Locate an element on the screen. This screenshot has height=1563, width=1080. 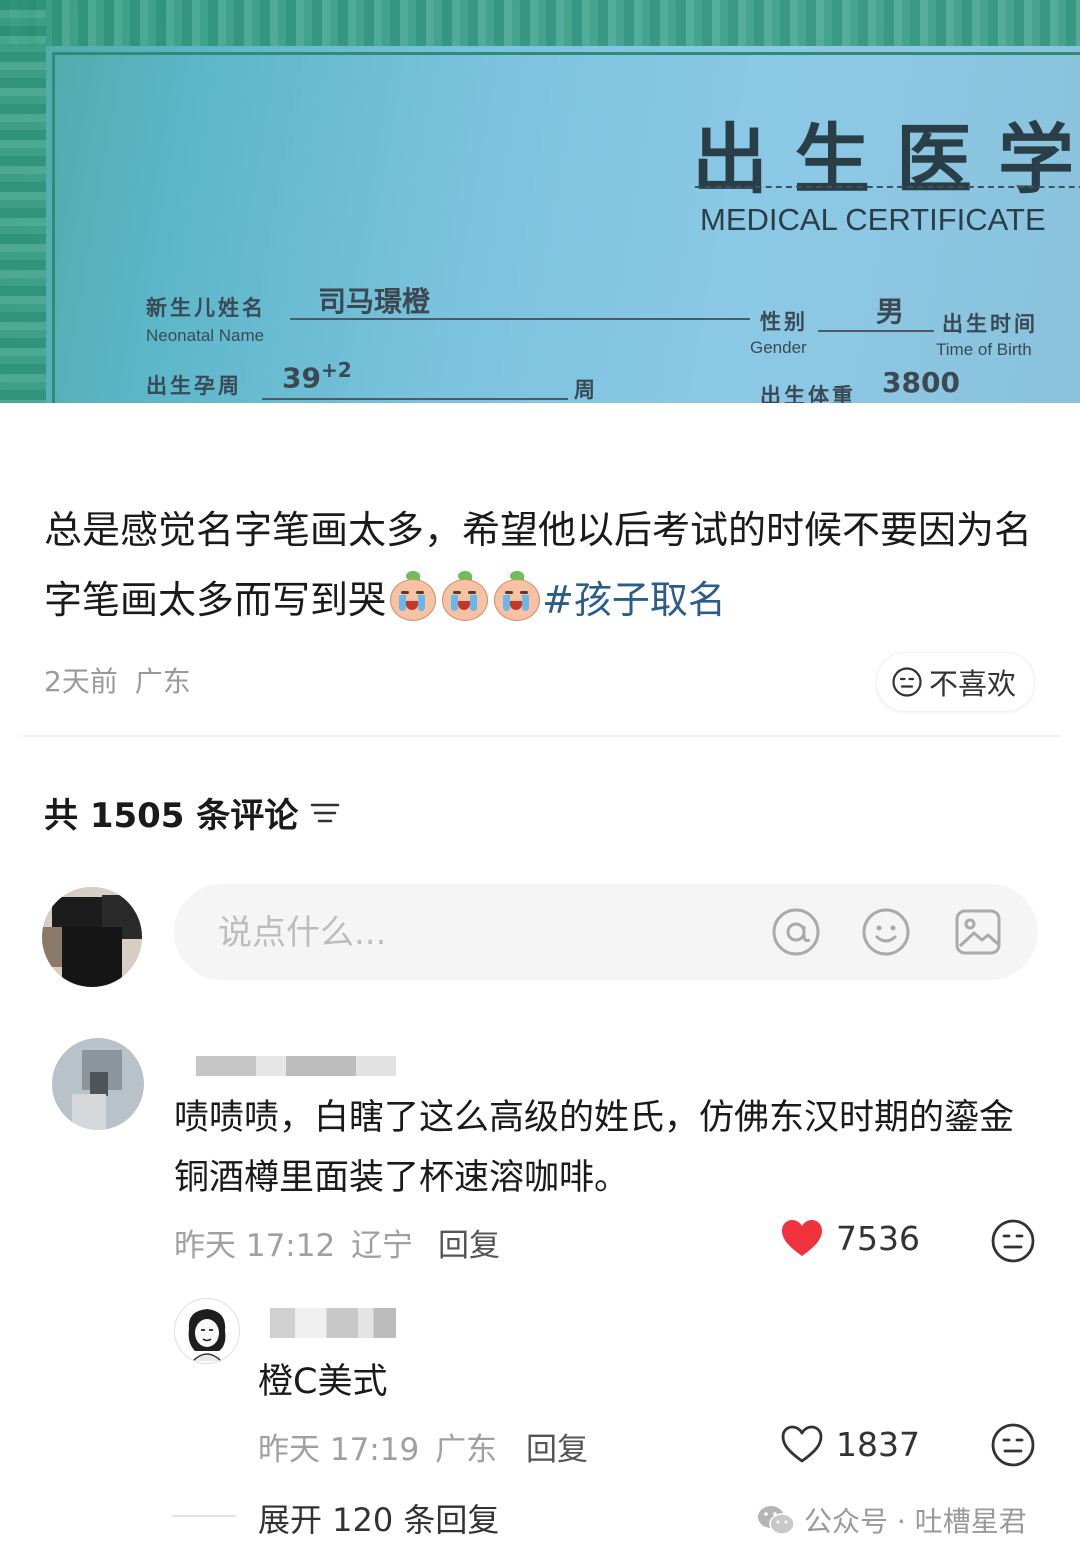
dislike-label: 不喜欢 is located at coordinates (973, 684).